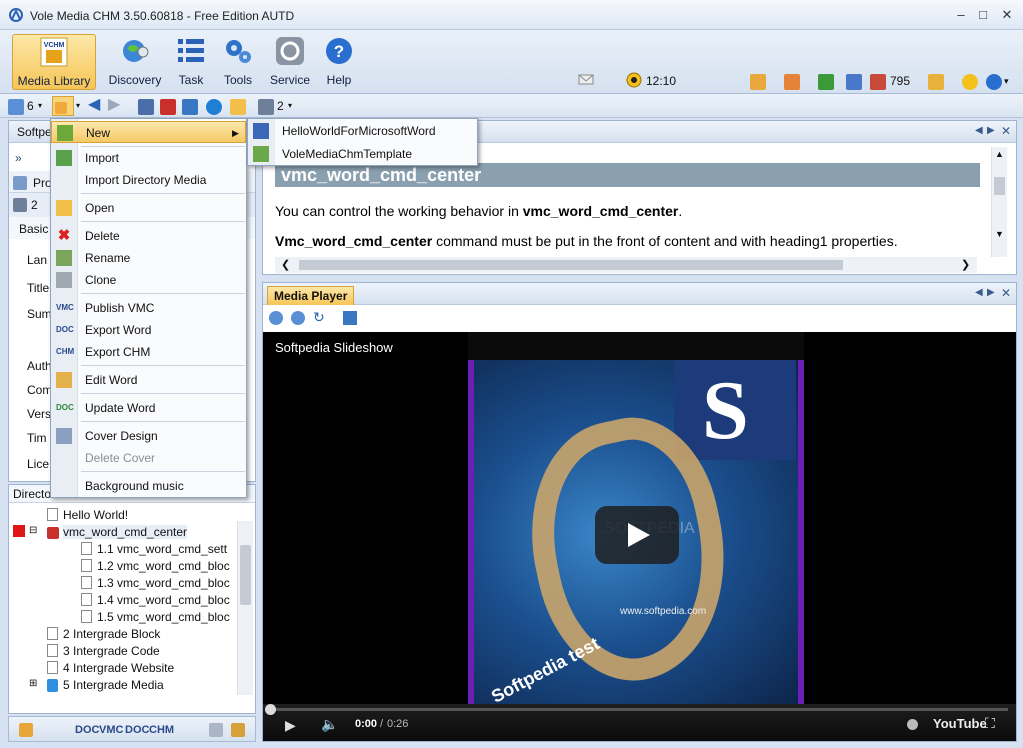 This screenshot has width=1023, height=748. Describe the element at coordinates (148, 180) in the screenshot. I see `menu-item-import-directory: Import Directory Media` at that location.